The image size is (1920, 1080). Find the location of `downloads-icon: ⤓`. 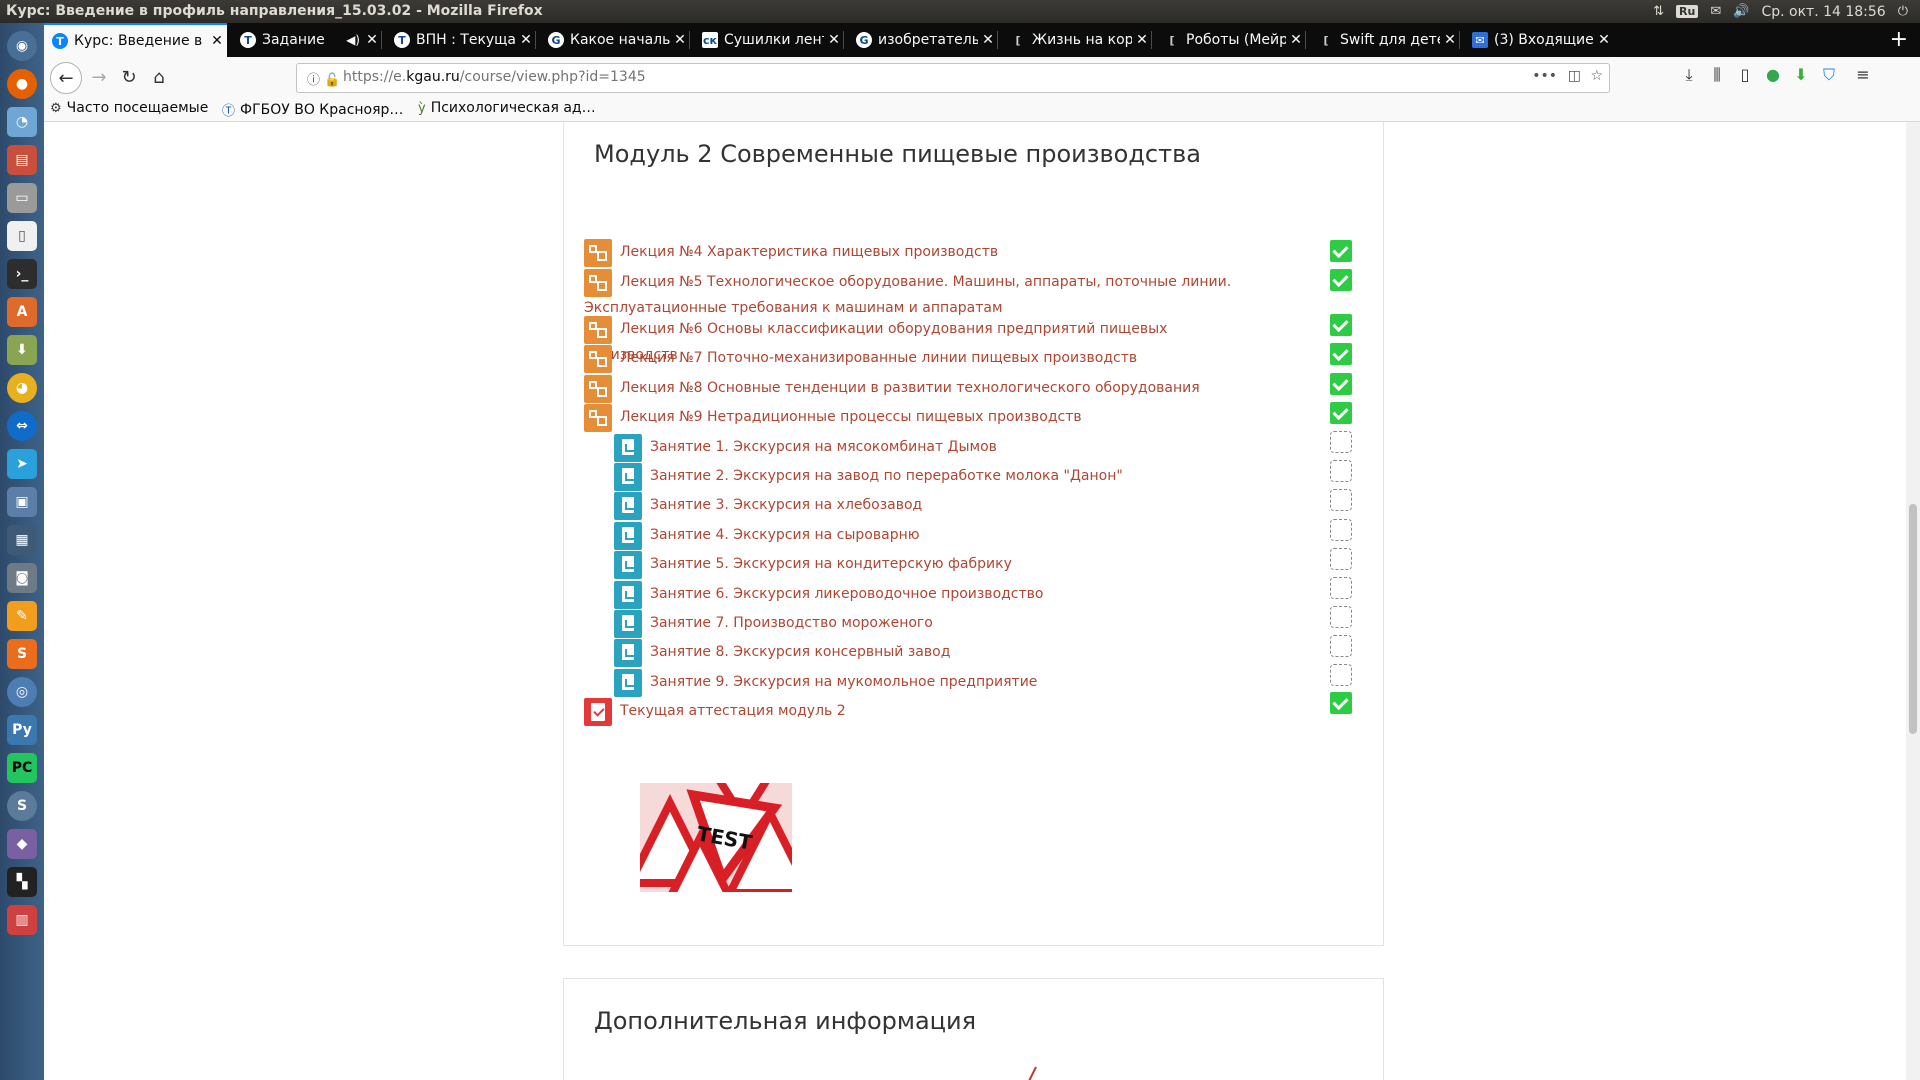

downloads-icon: ⤓ is located at coordinates (1689, 75).